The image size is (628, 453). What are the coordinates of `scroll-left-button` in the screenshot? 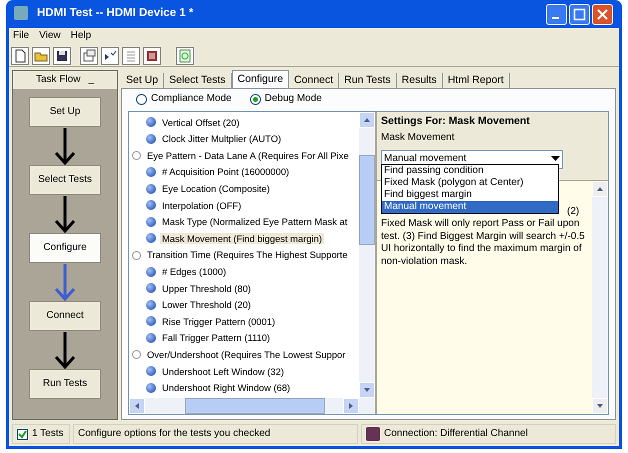 It's located at (137, 406).